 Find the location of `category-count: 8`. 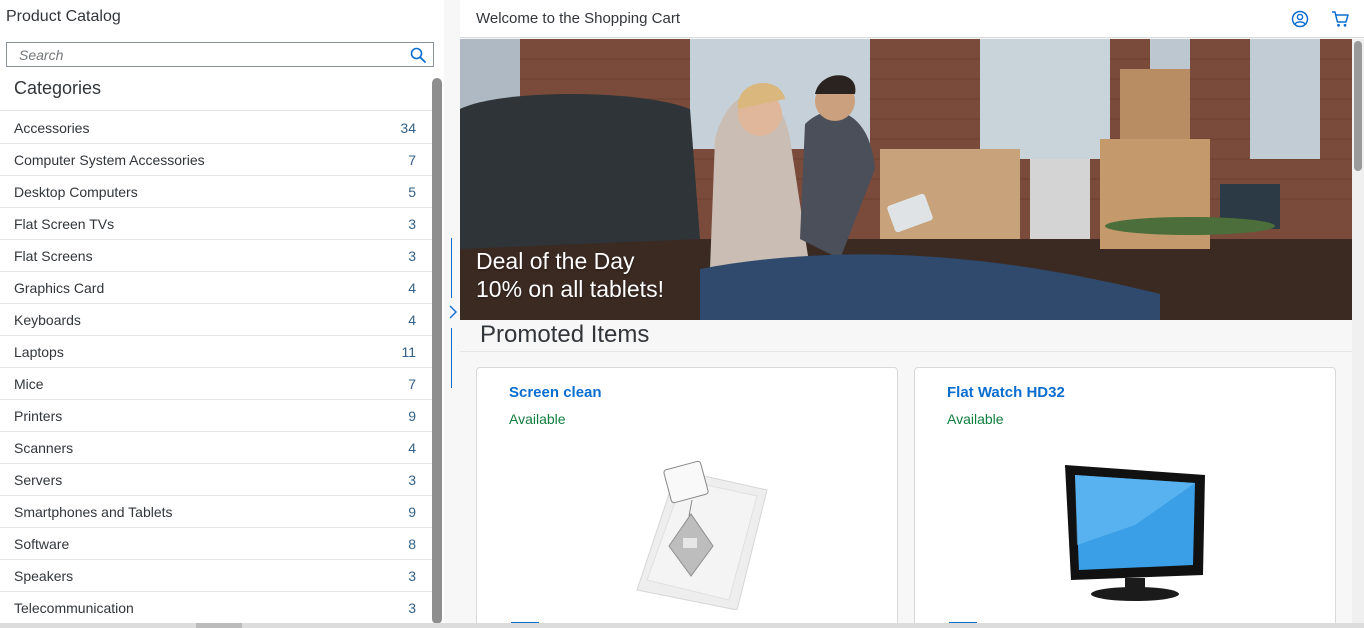

category-count: 8 is located at coordinates (412, 543).